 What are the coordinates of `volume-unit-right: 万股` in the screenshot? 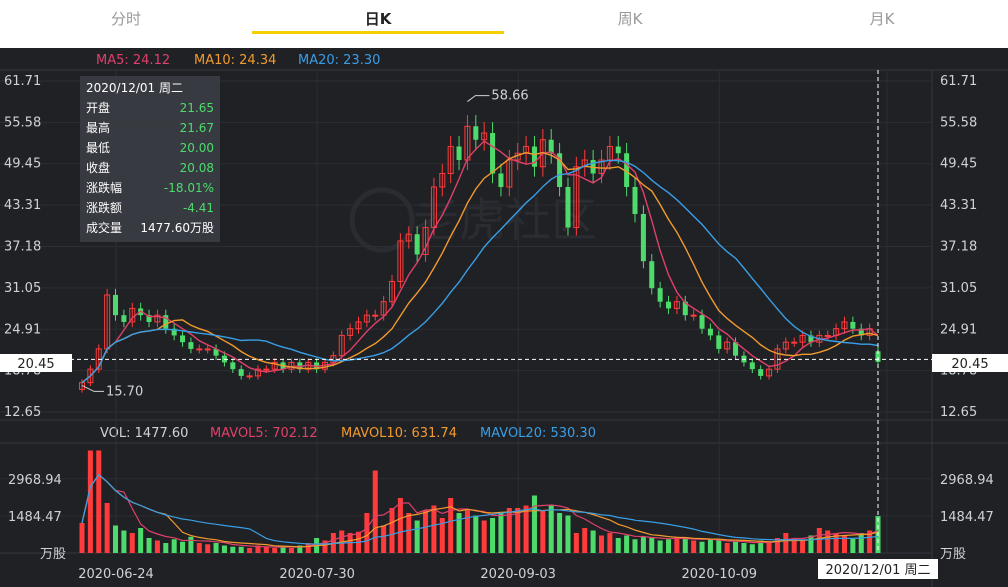 It's located at (953, 554).